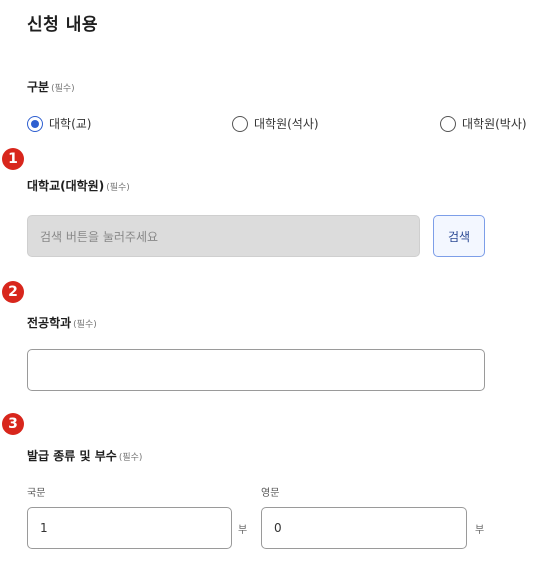 The width and height of the screenshot is (556, 564). What do you see at coordinates (72, 456) in the screenshot?
I see `issue-label-text: 발급 종류 및 부수` at bounding box center [72, 456].